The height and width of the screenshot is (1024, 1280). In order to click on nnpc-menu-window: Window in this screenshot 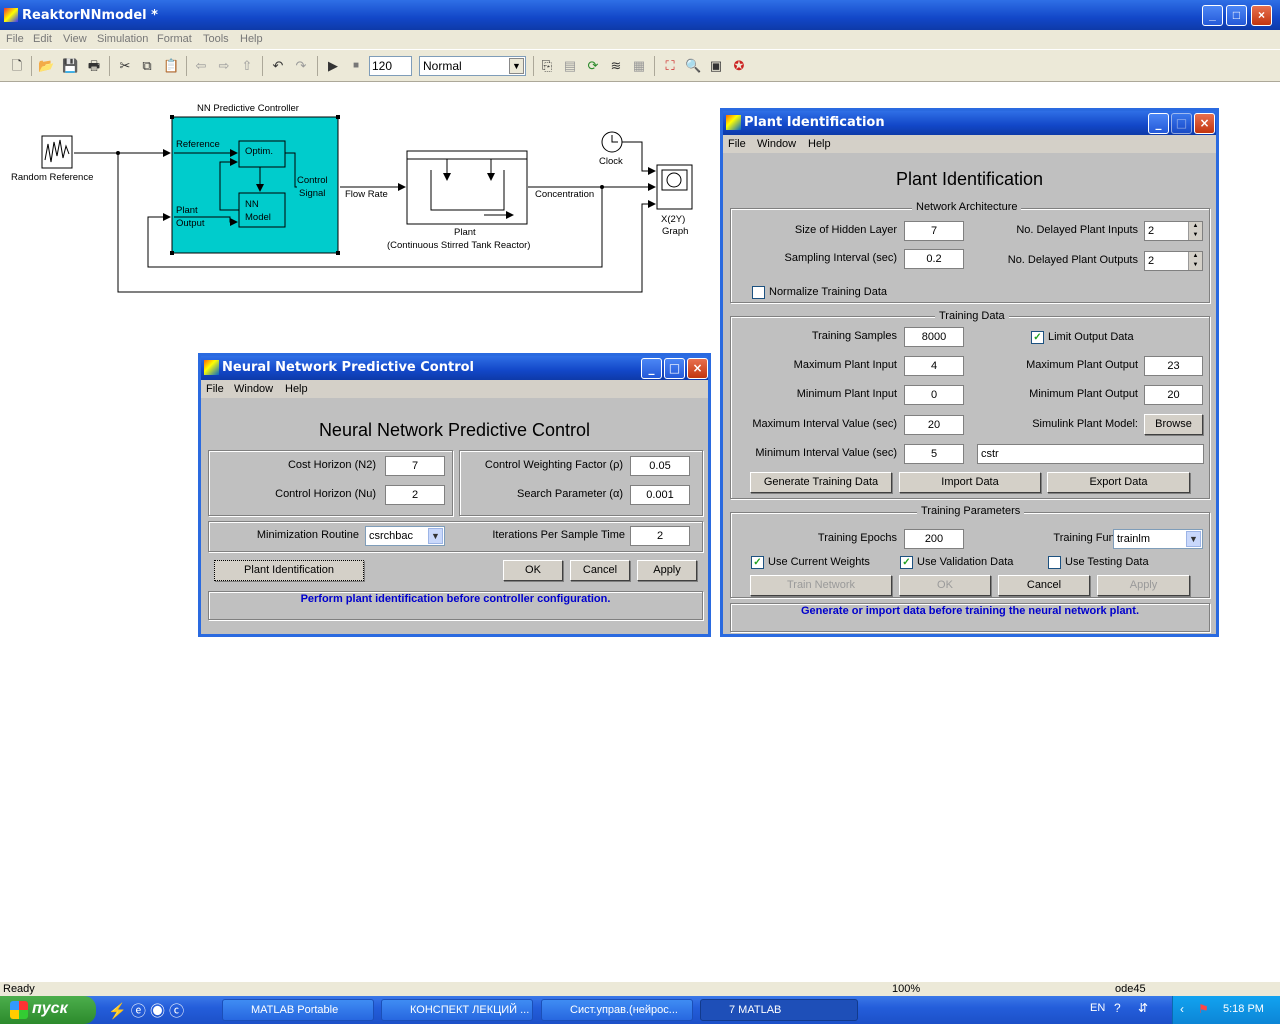, I will do `click(253, 389)`.